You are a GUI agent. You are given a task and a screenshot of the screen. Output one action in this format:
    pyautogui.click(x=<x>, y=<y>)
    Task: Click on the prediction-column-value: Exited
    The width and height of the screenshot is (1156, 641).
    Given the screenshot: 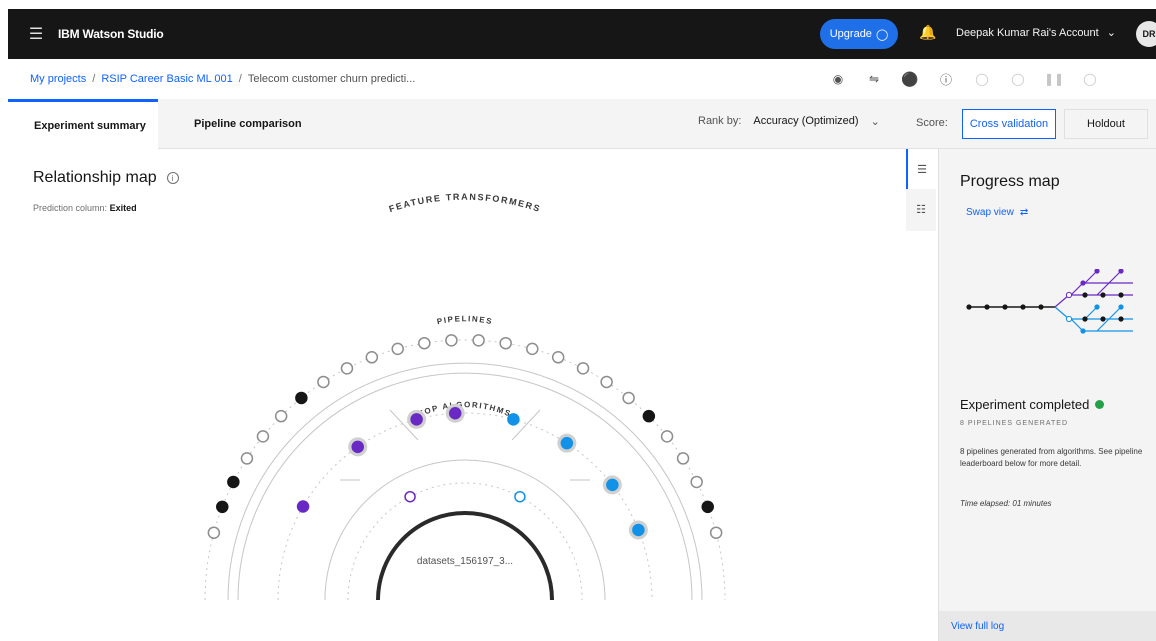 What is the action you would take?
    pyautogui.click(x=123, y=208)
    